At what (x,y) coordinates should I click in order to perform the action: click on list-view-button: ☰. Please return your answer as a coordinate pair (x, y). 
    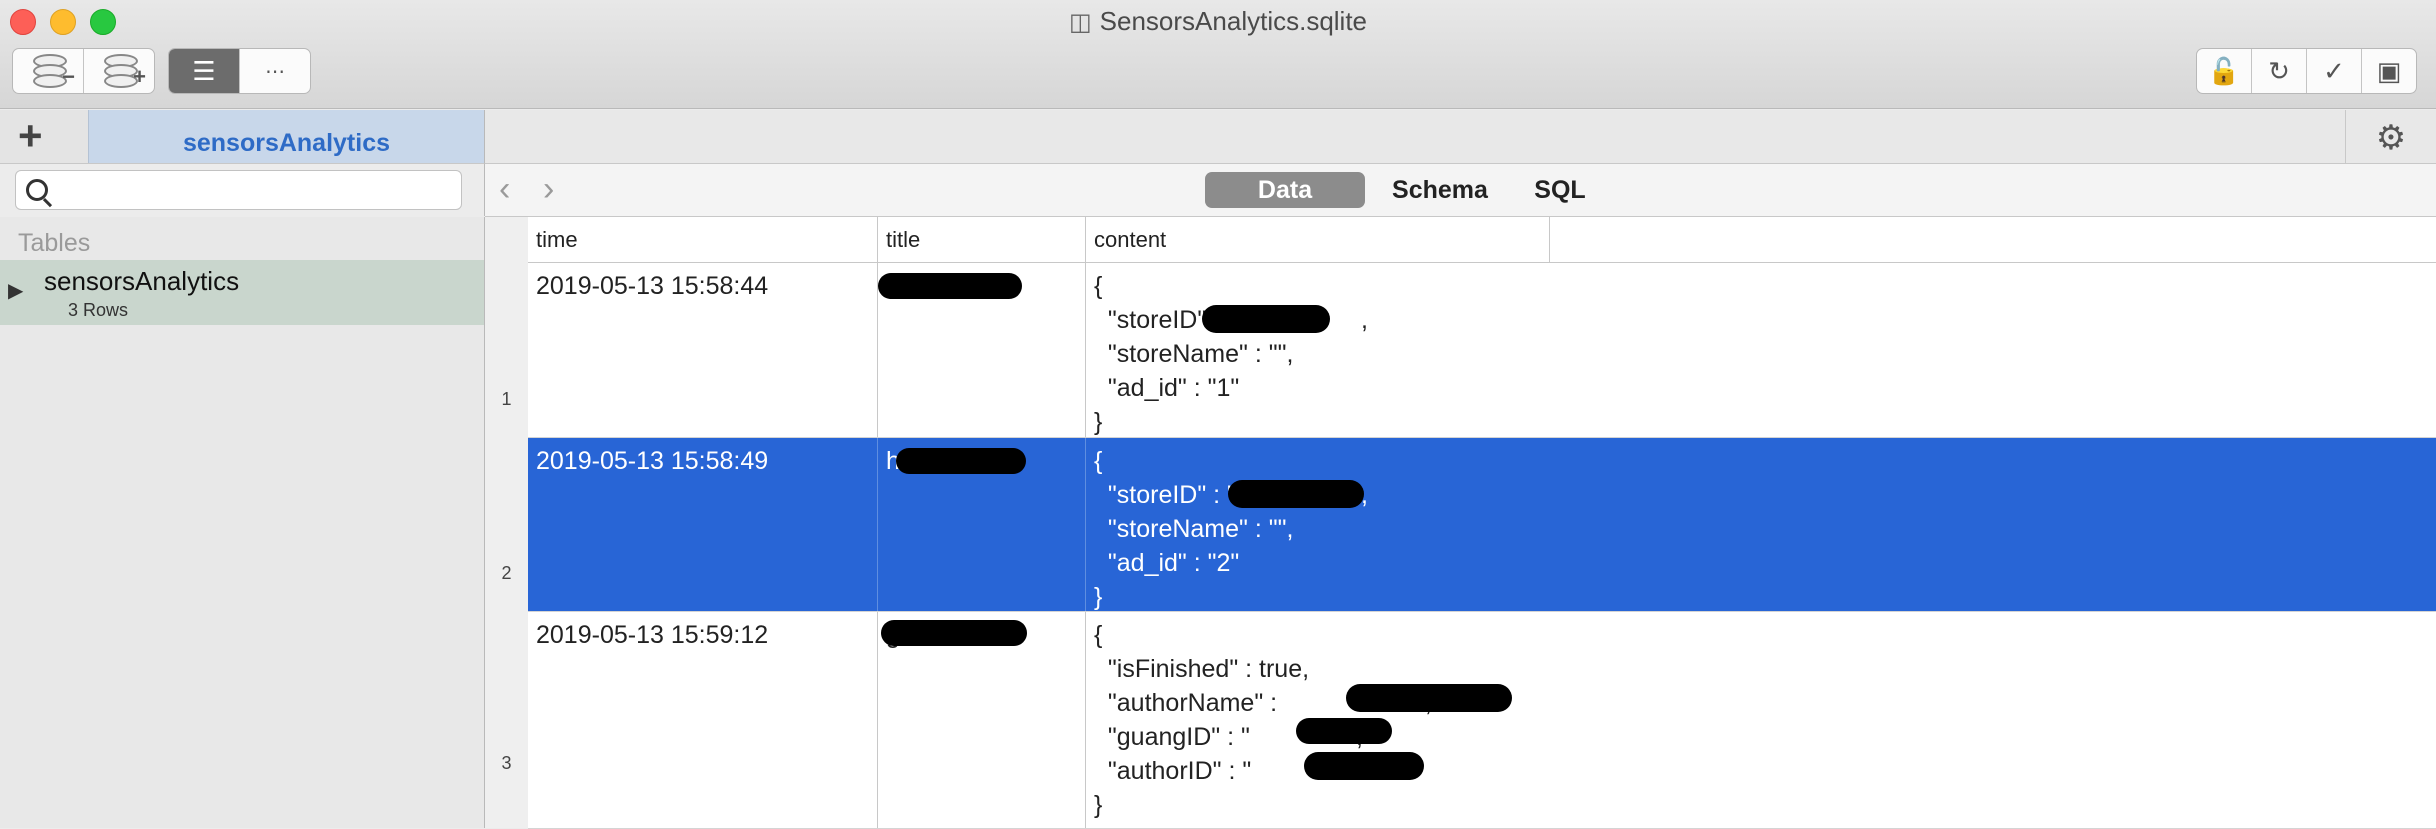
    Looking at the image, I should click on (204, 71).